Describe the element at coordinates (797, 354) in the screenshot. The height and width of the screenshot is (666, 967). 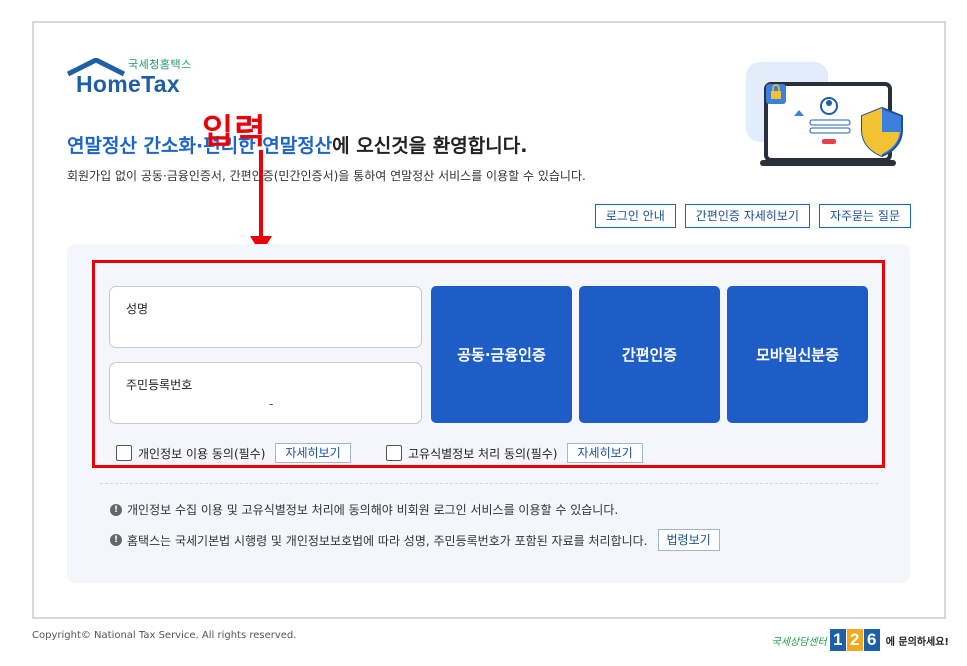
I see `mobile-id-button: 모바일신분증` at that location.